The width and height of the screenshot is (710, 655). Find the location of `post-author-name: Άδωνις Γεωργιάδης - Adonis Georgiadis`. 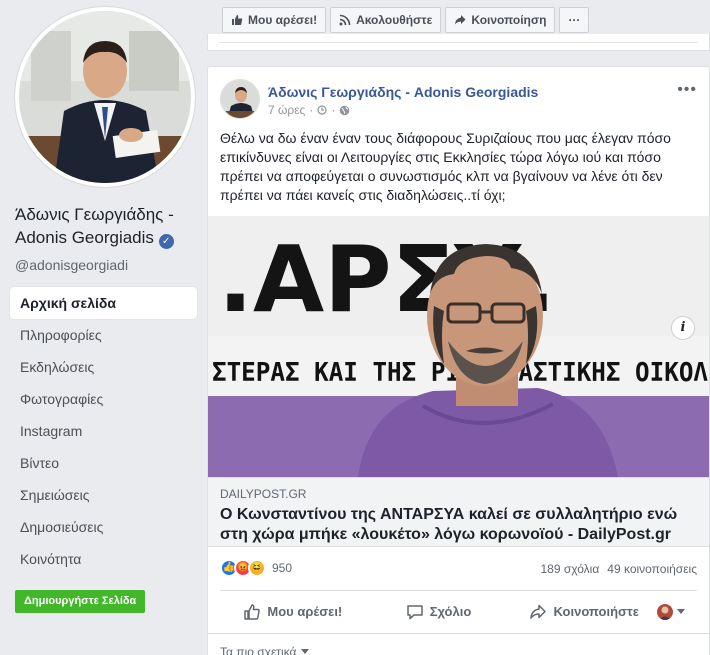

post-author-name: Άδωνις Γεωργιάδης - Adonis Georgiadis is located at coordinates (403, 92).